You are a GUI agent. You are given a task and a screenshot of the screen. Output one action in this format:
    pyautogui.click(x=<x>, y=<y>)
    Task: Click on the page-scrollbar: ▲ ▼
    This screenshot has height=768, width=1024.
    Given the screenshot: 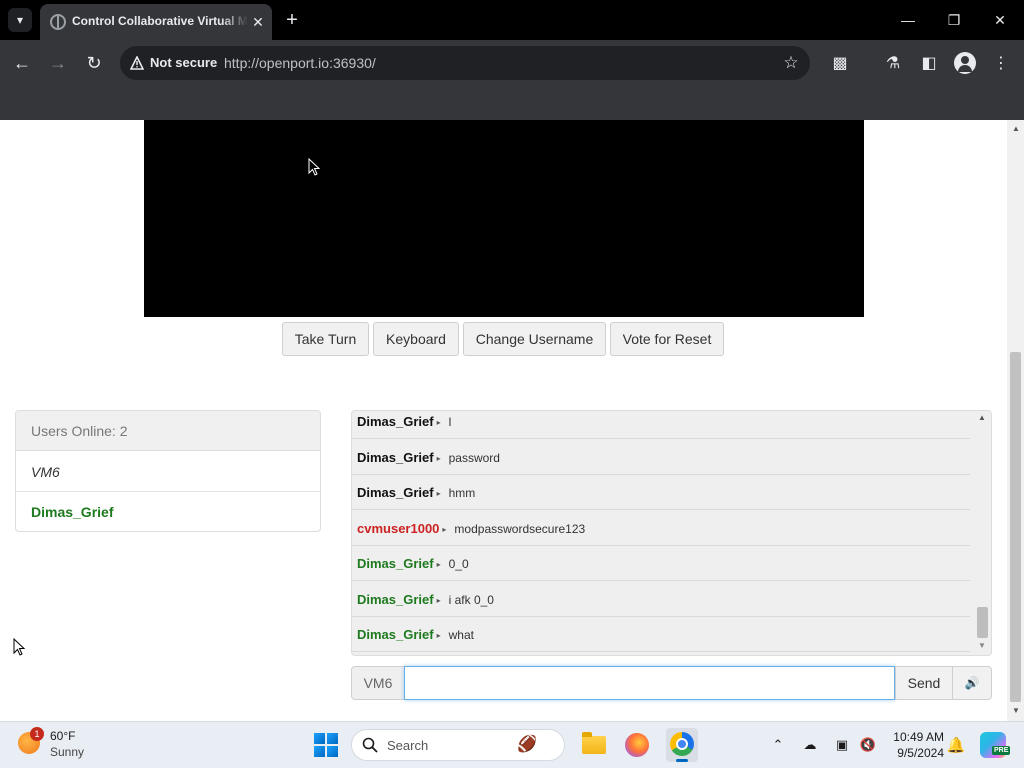 What is the action you would take?
    pyautogui.click(x=1015, y=420)
    